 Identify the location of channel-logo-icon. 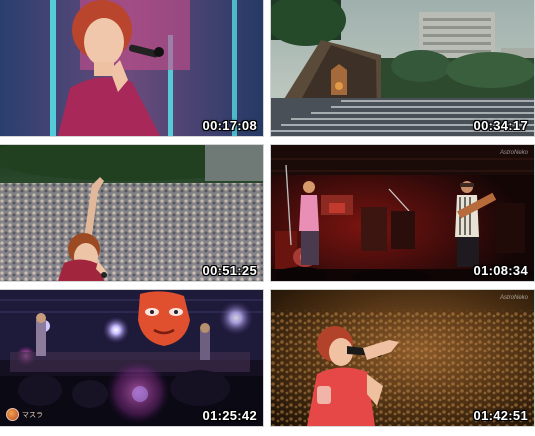
(12, 414).